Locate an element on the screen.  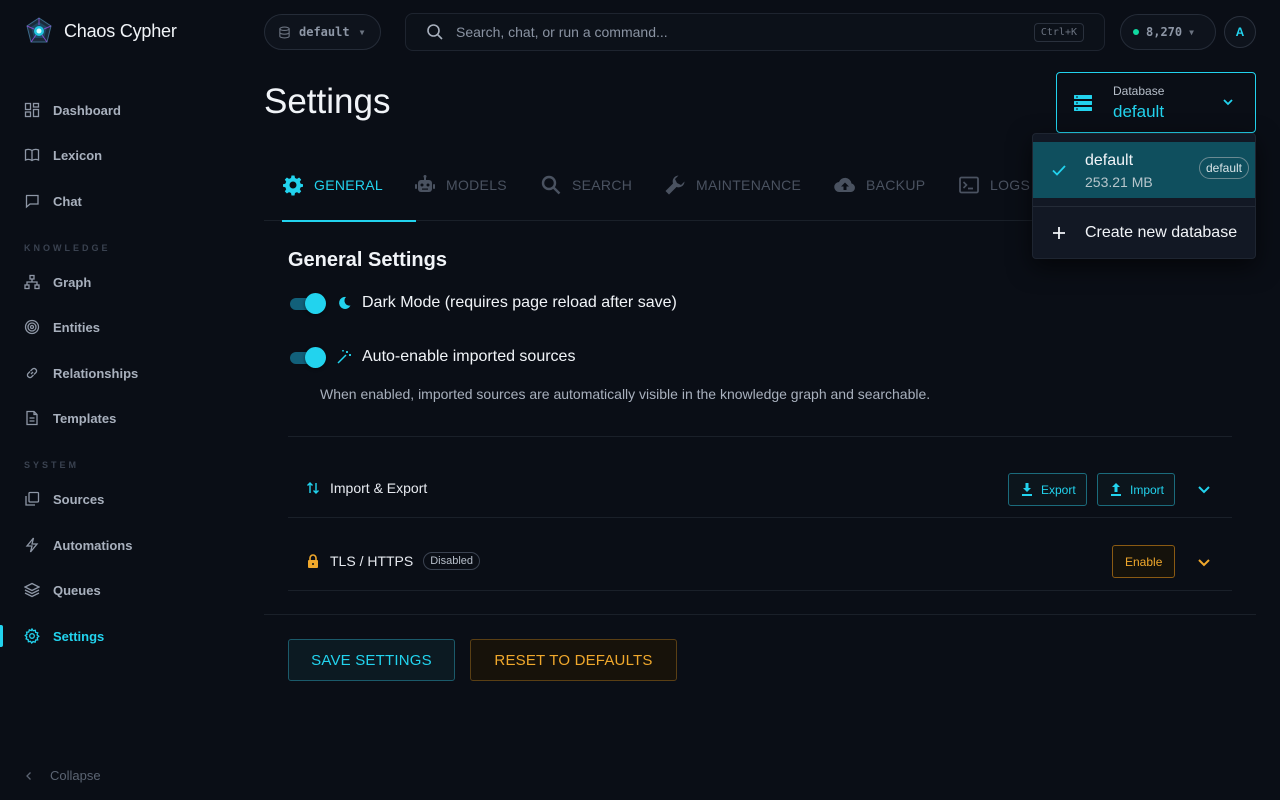
sidebar-item-dashboard: Dashboard is located at coordinates (120, 110).